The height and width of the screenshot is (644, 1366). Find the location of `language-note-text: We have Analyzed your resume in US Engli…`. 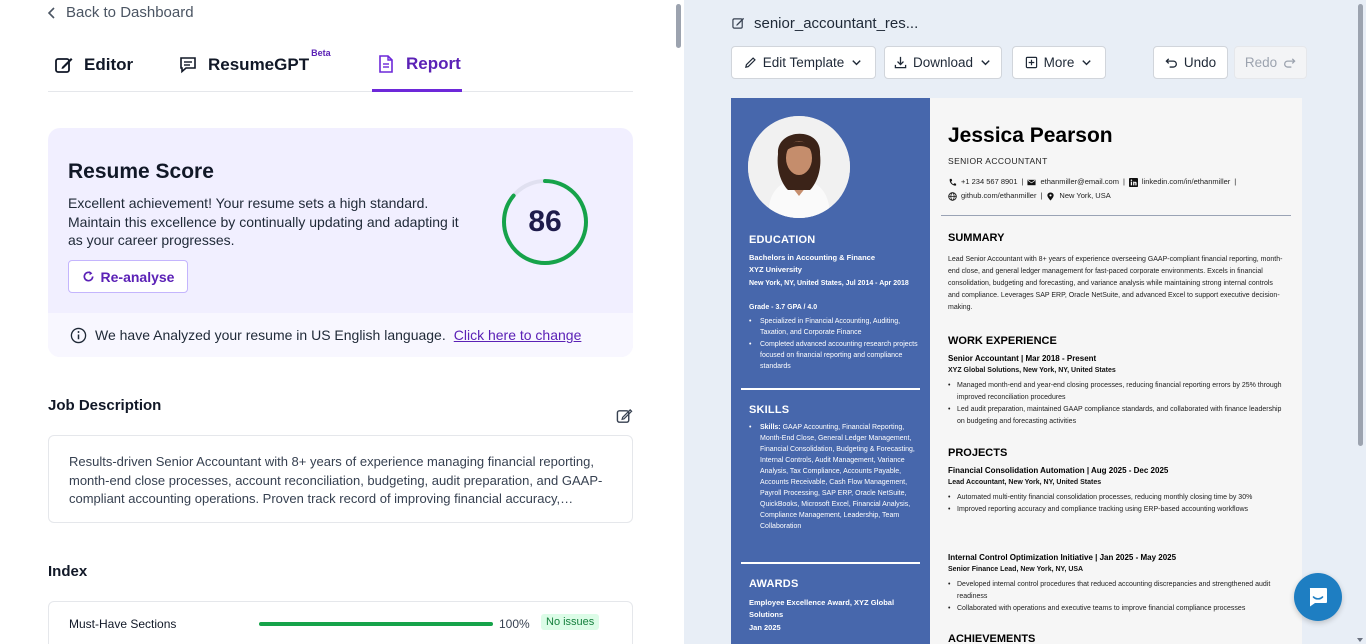

language-note-text: We have Analyzed your resume in US Engli… is located at coordinates (270, 335).